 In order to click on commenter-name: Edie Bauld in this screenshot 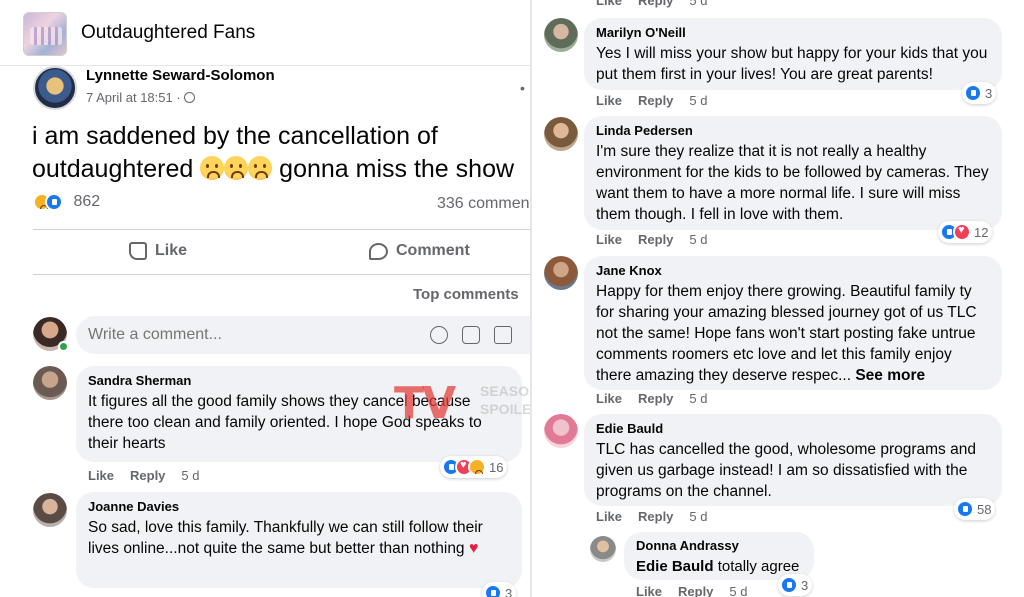, I will do `click(793, 428)`.